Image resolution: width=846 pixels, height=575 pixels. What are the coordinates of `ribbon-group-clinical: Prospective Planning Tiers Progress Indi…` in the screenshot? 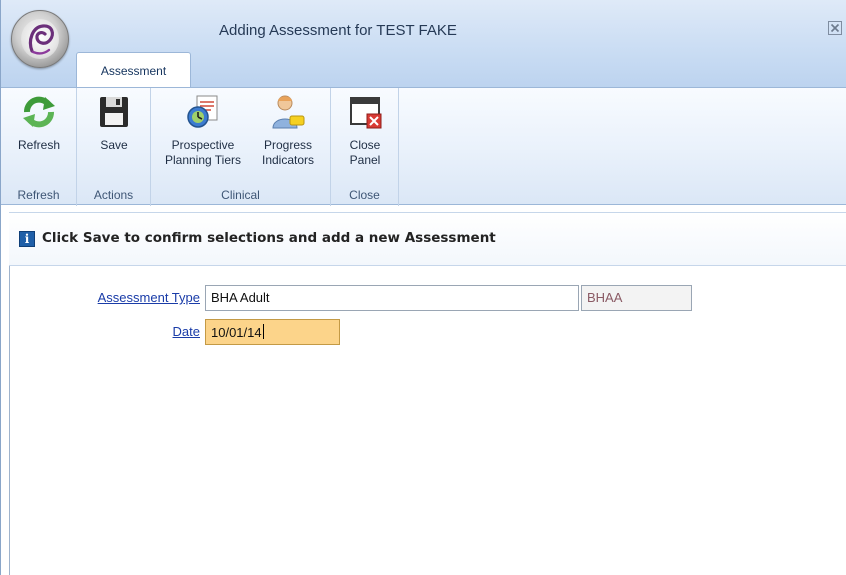 It's located at (241, 147).